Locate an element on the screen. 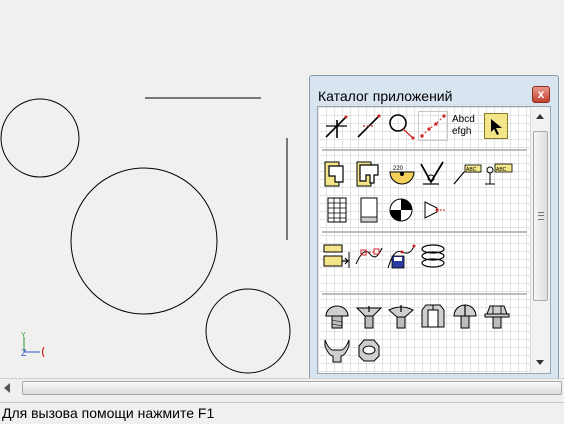 This screenshot has height=424, width=564. polyline-edit-icon is located at coordinates (369, 256).